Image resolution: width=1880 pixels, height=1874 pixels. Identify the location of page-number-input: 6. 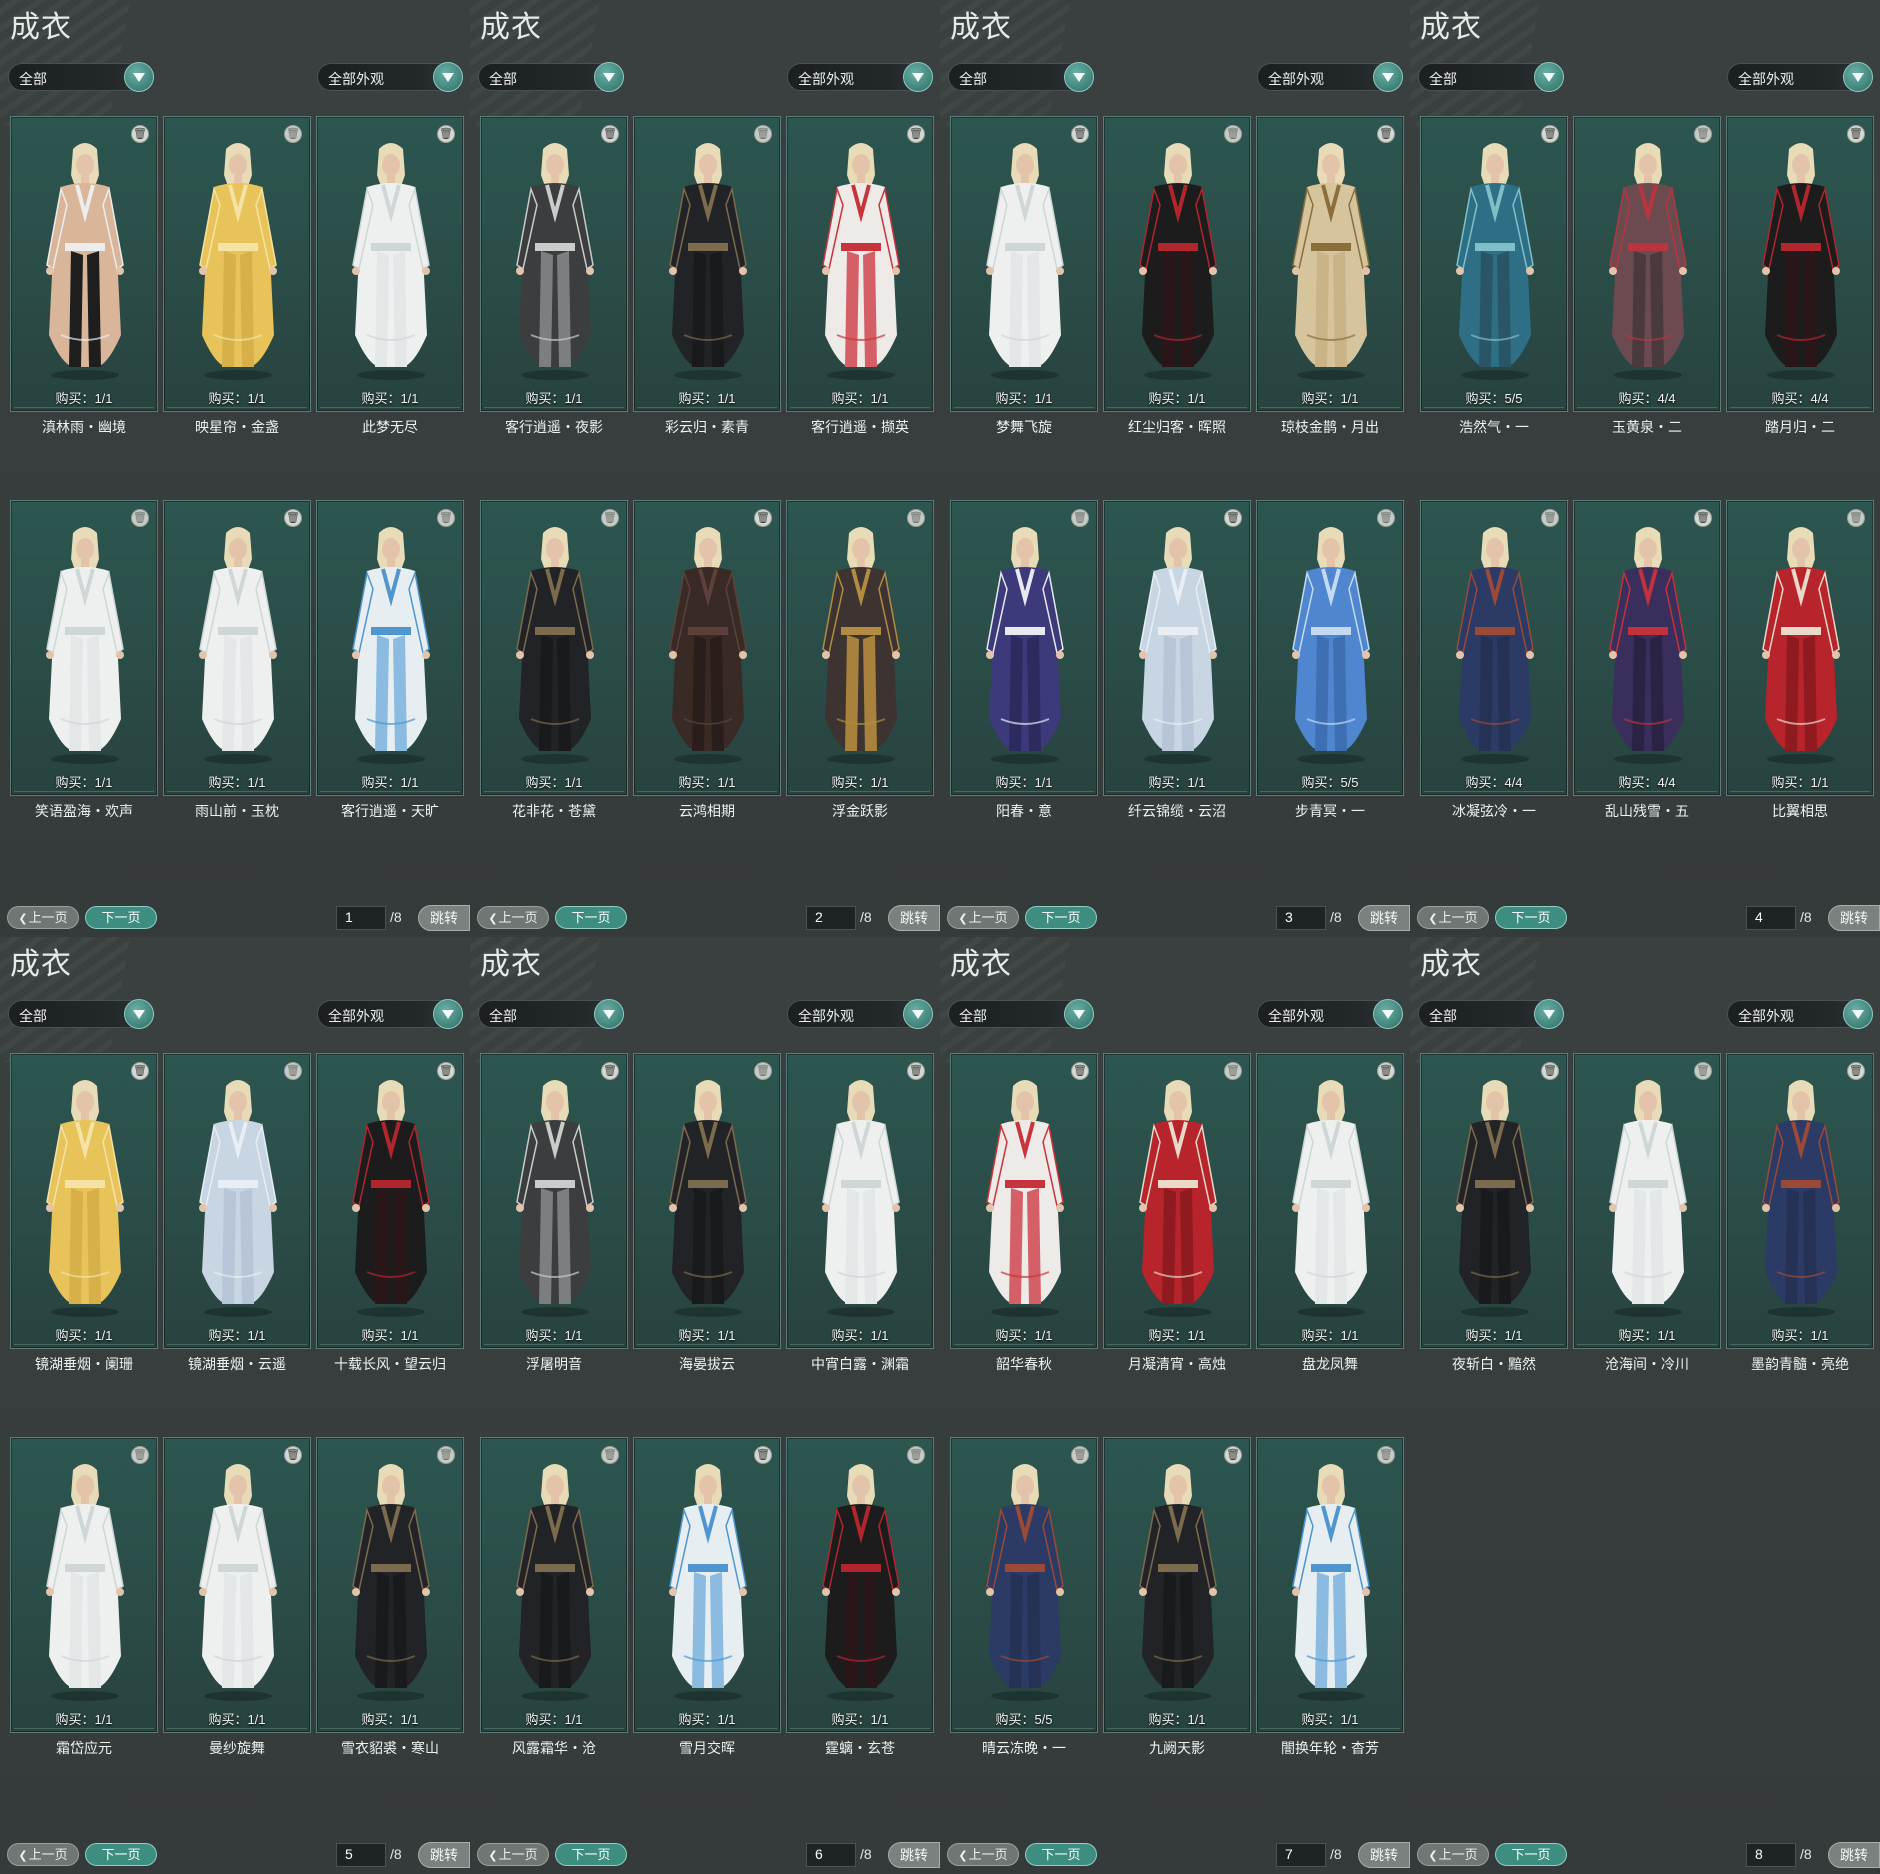
(831, 1855).